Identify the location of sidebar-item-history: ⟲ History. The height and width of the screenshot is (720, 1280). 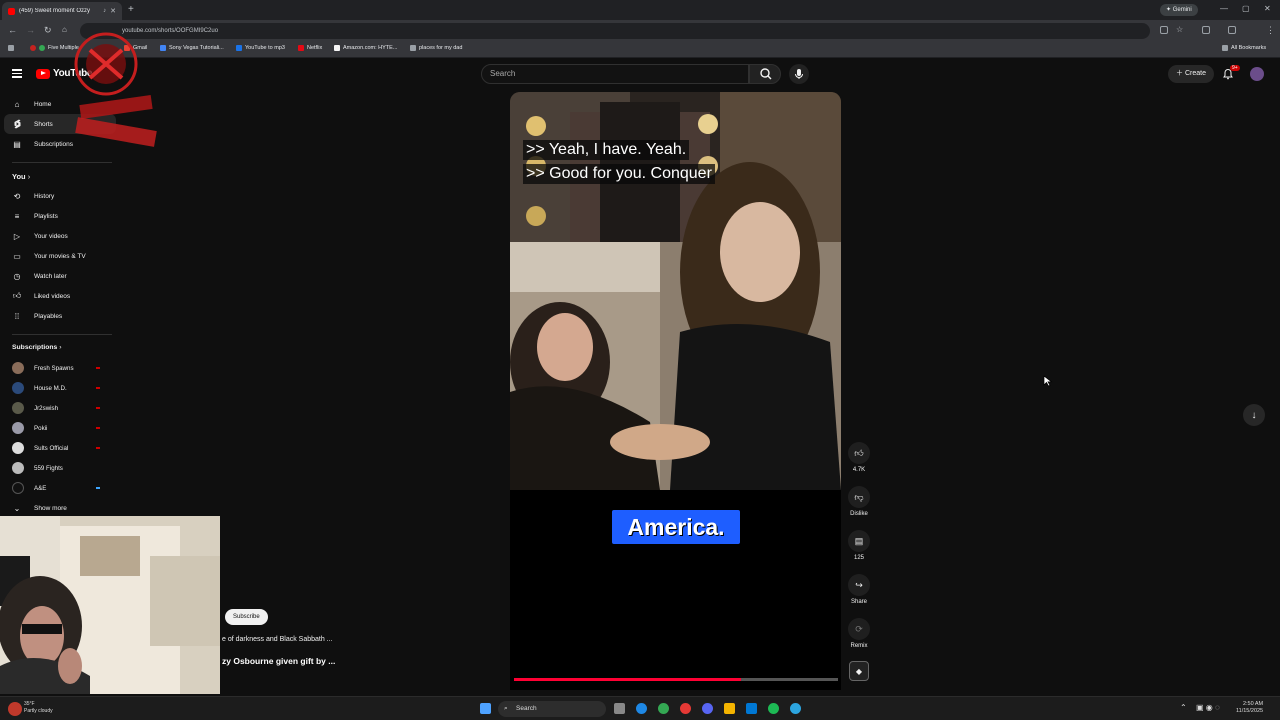
(56, 196).